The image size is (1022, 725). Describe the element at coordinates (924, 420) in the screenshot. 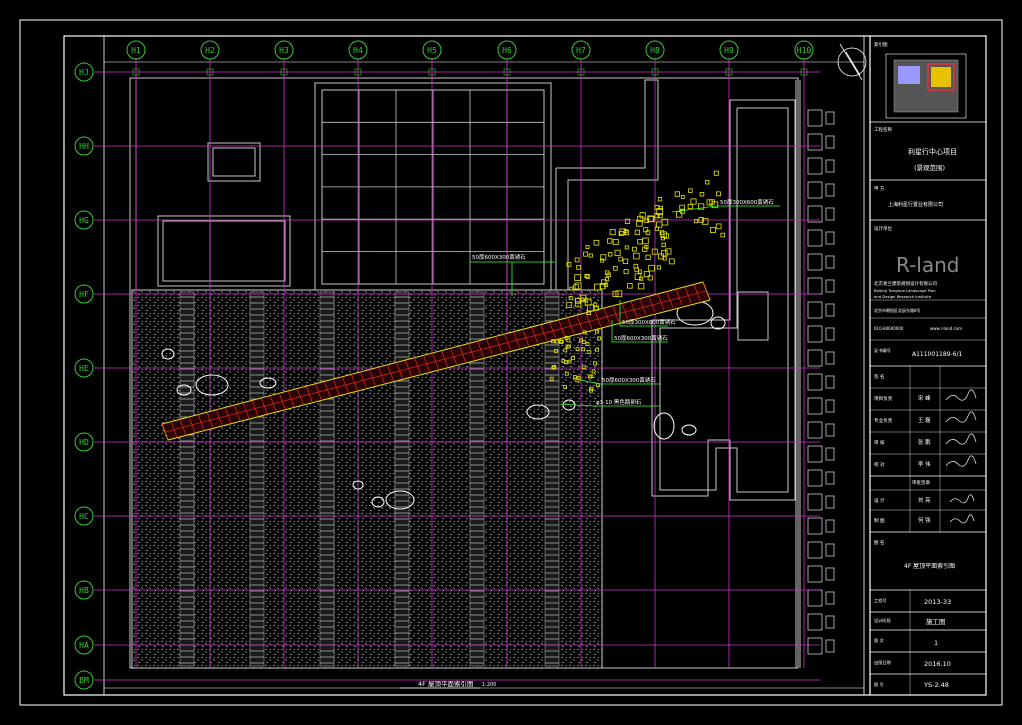

I see `role-name: 王 磊` at that location.